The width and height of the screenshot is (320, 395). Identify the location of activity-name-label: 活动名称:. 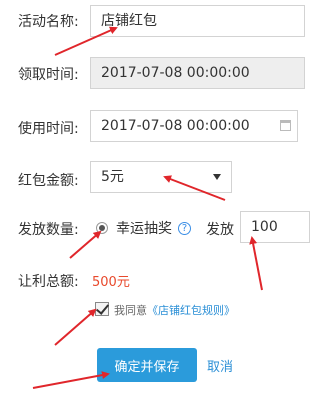
(48, 22).